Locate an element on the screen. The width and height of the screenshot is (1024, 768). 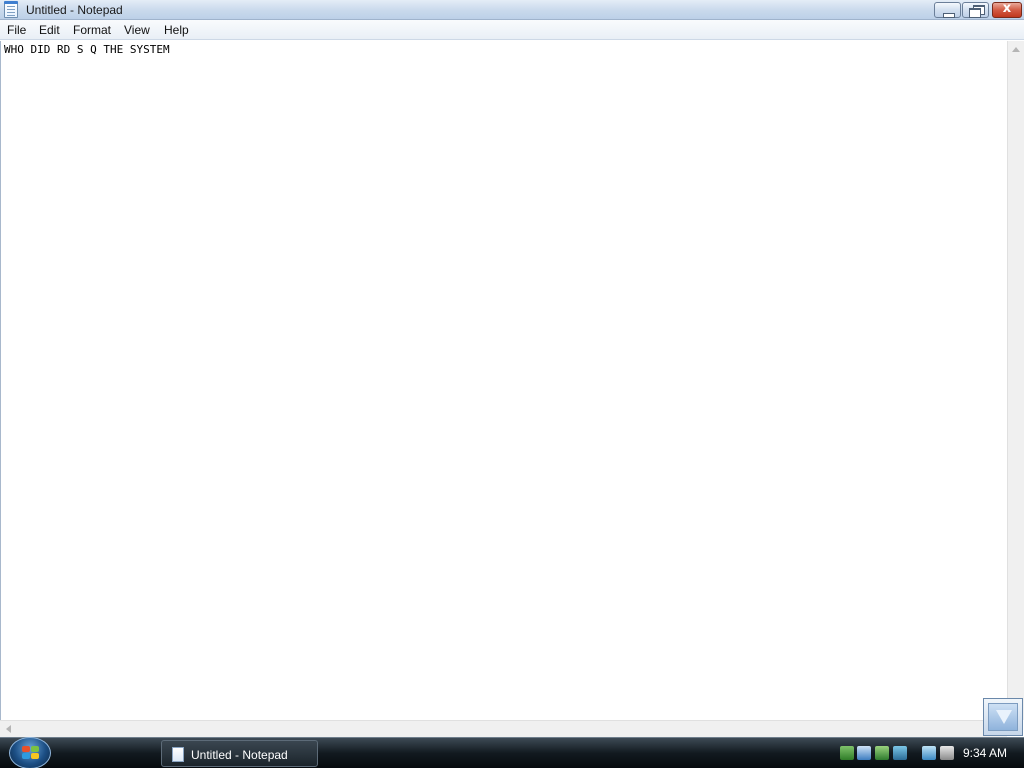
notepad-app-icon is located at coordinates (11, 9).